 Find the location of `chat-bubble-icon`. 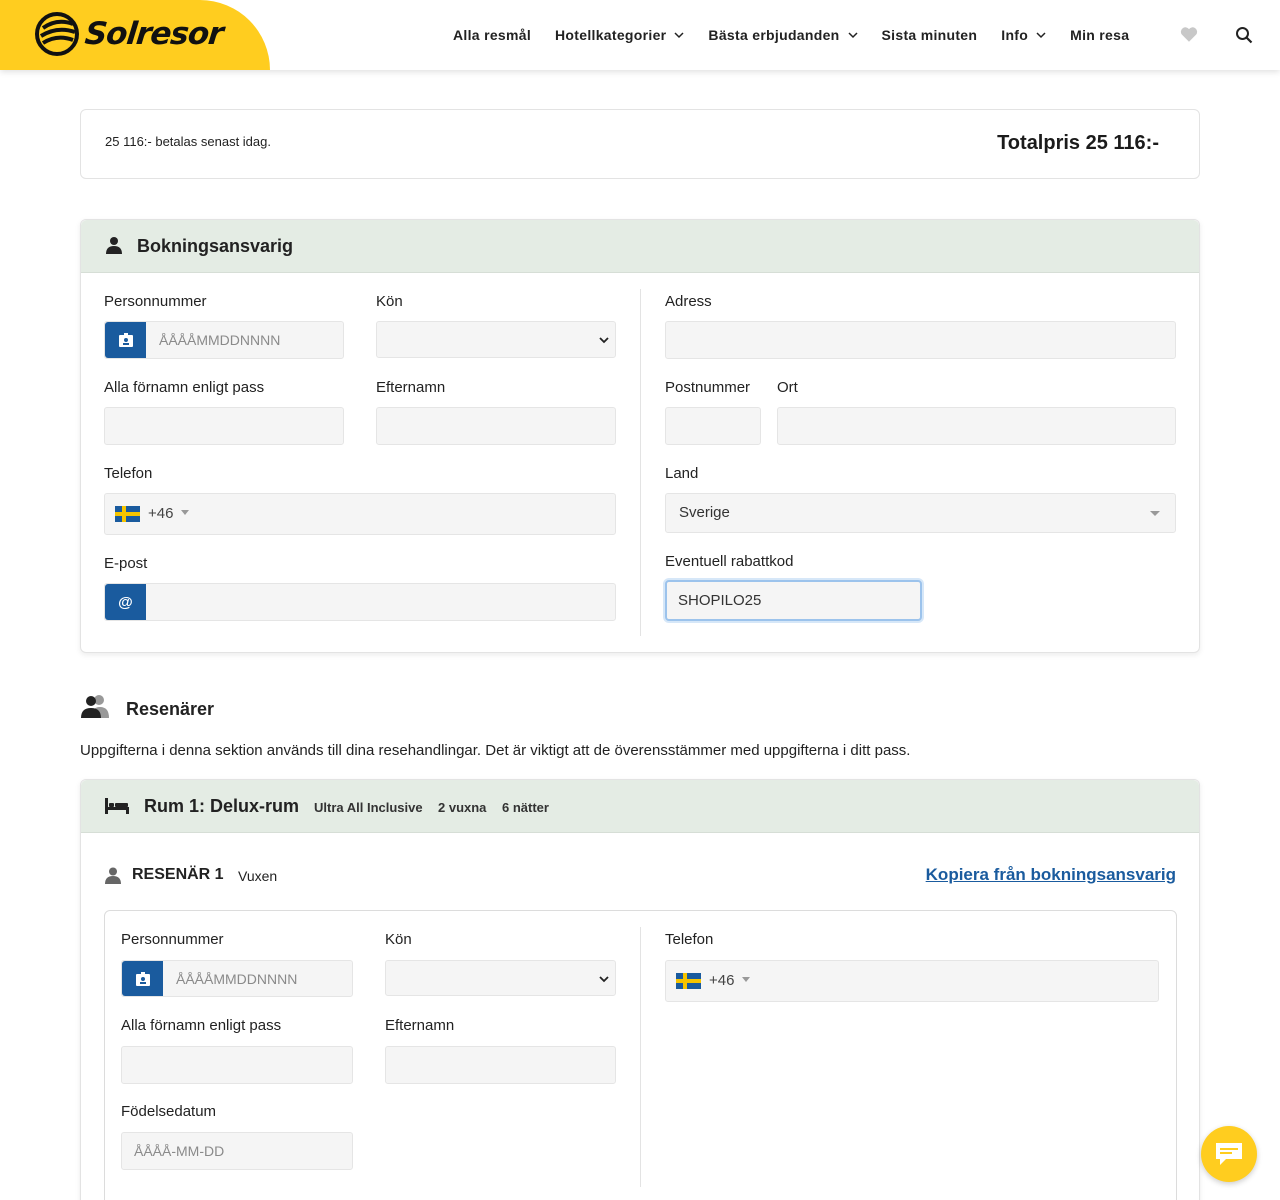

chat-bubble-icon is located at coordinates (1229, 1154).